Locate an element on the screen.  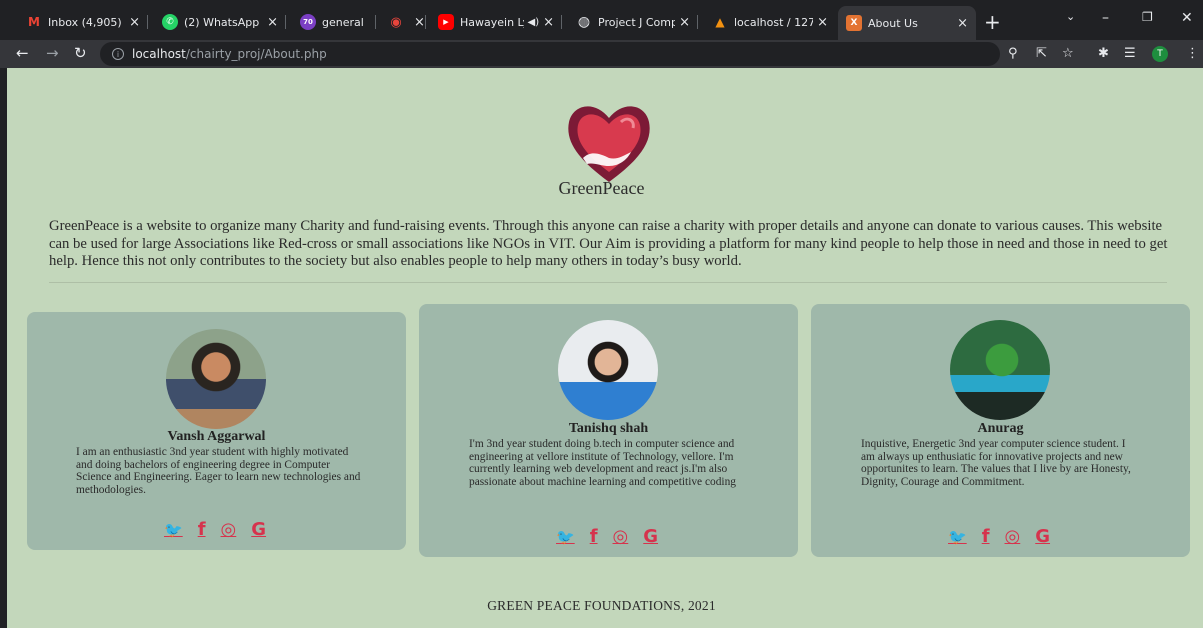
back-icon: ← is located at coordinates (22, 53).